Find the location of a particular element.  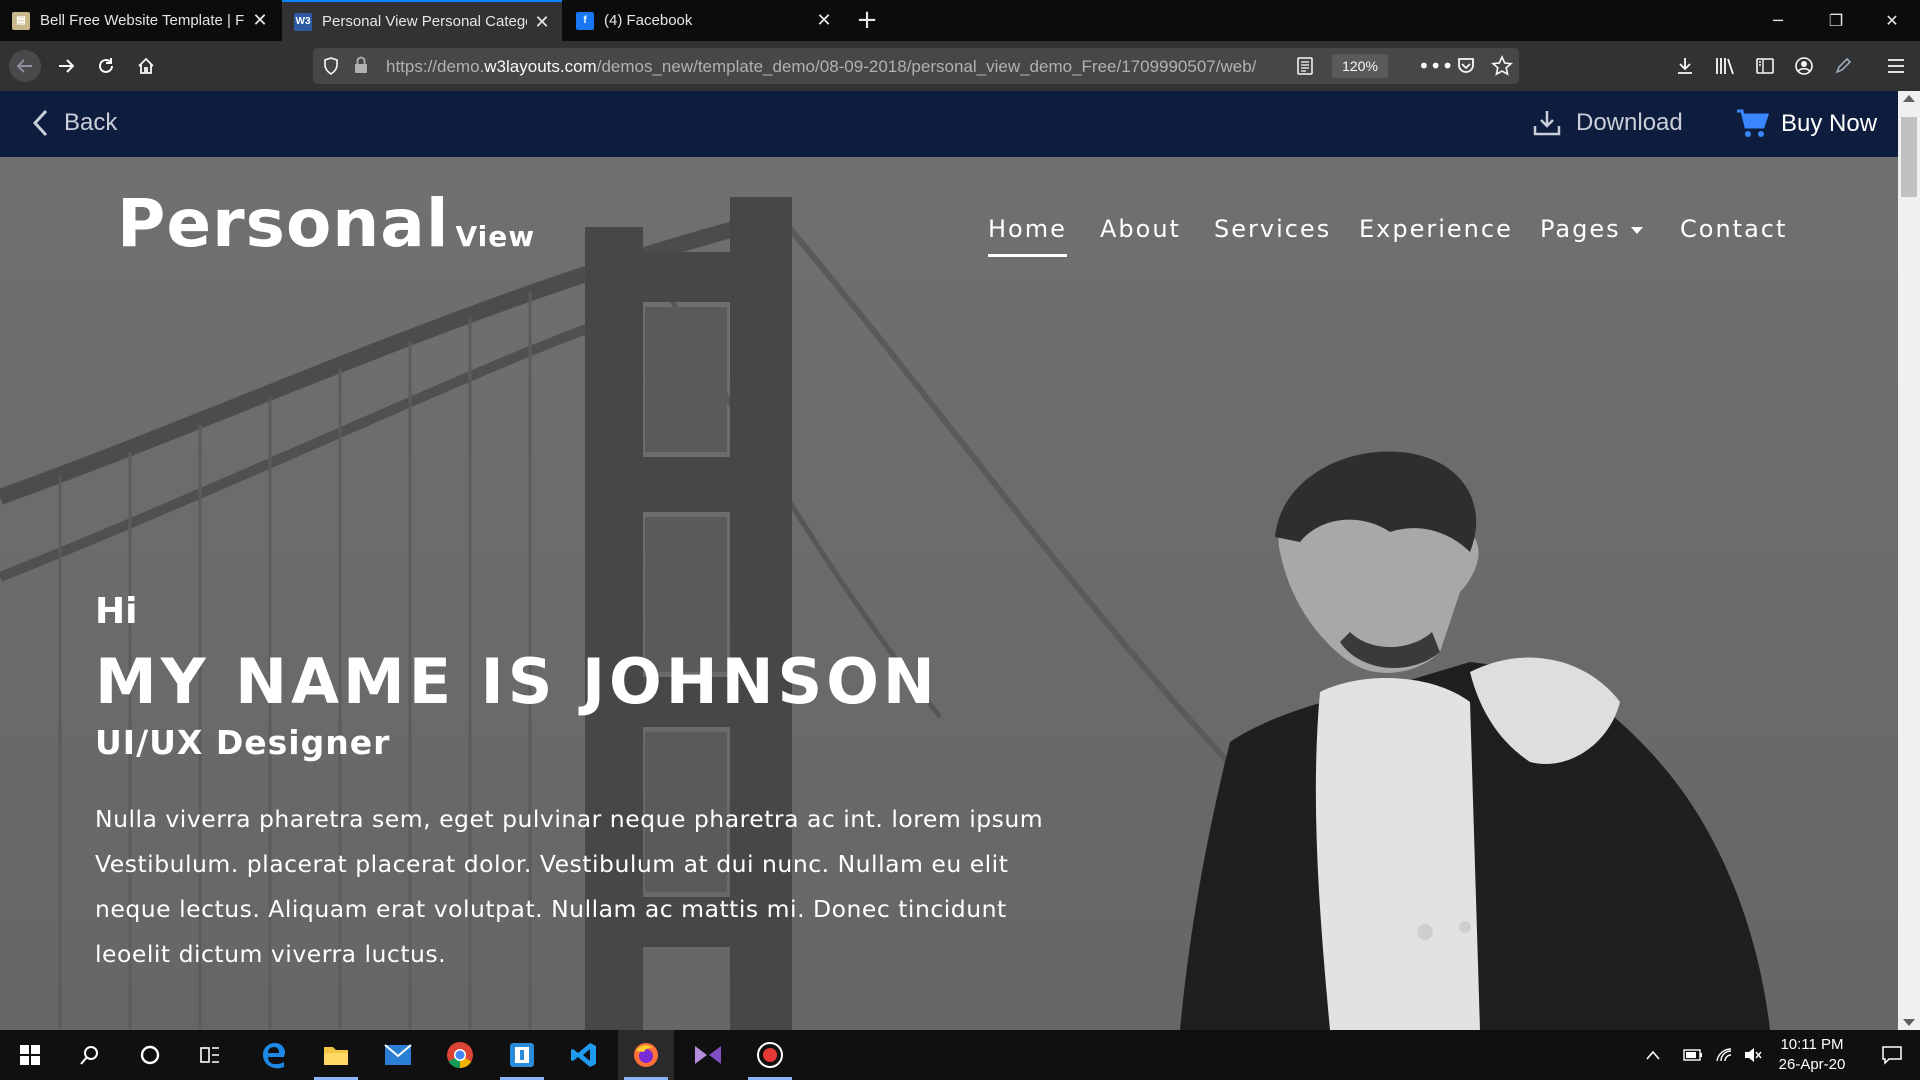

caret-down-icon is located at coordinates (1636, 230).